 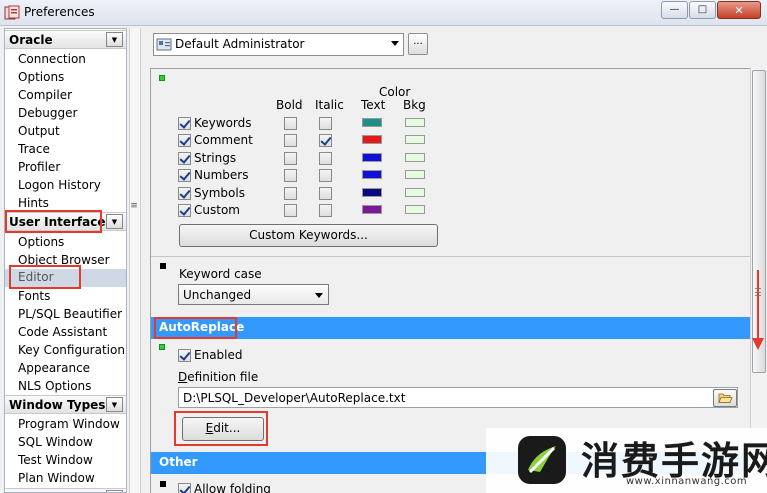 I want to click on minimize-button: —, so click(x=674, y=10).